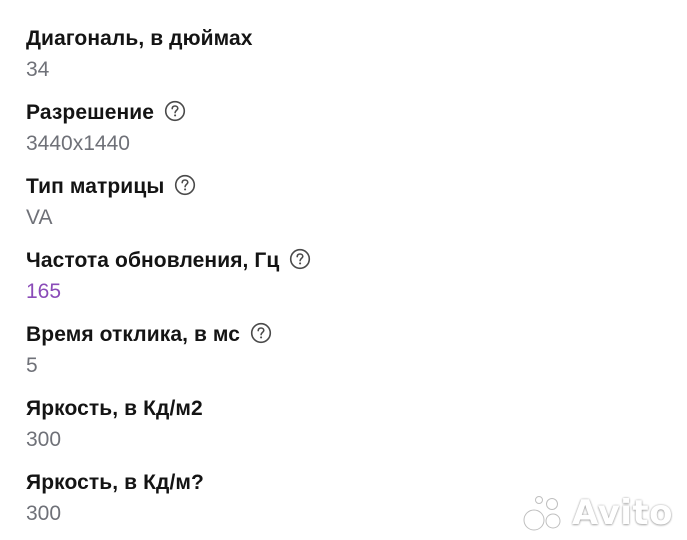 The height and width of the screenshot is (540, 687). I want to click on spec-label: Разрешение, so click(90, 112).